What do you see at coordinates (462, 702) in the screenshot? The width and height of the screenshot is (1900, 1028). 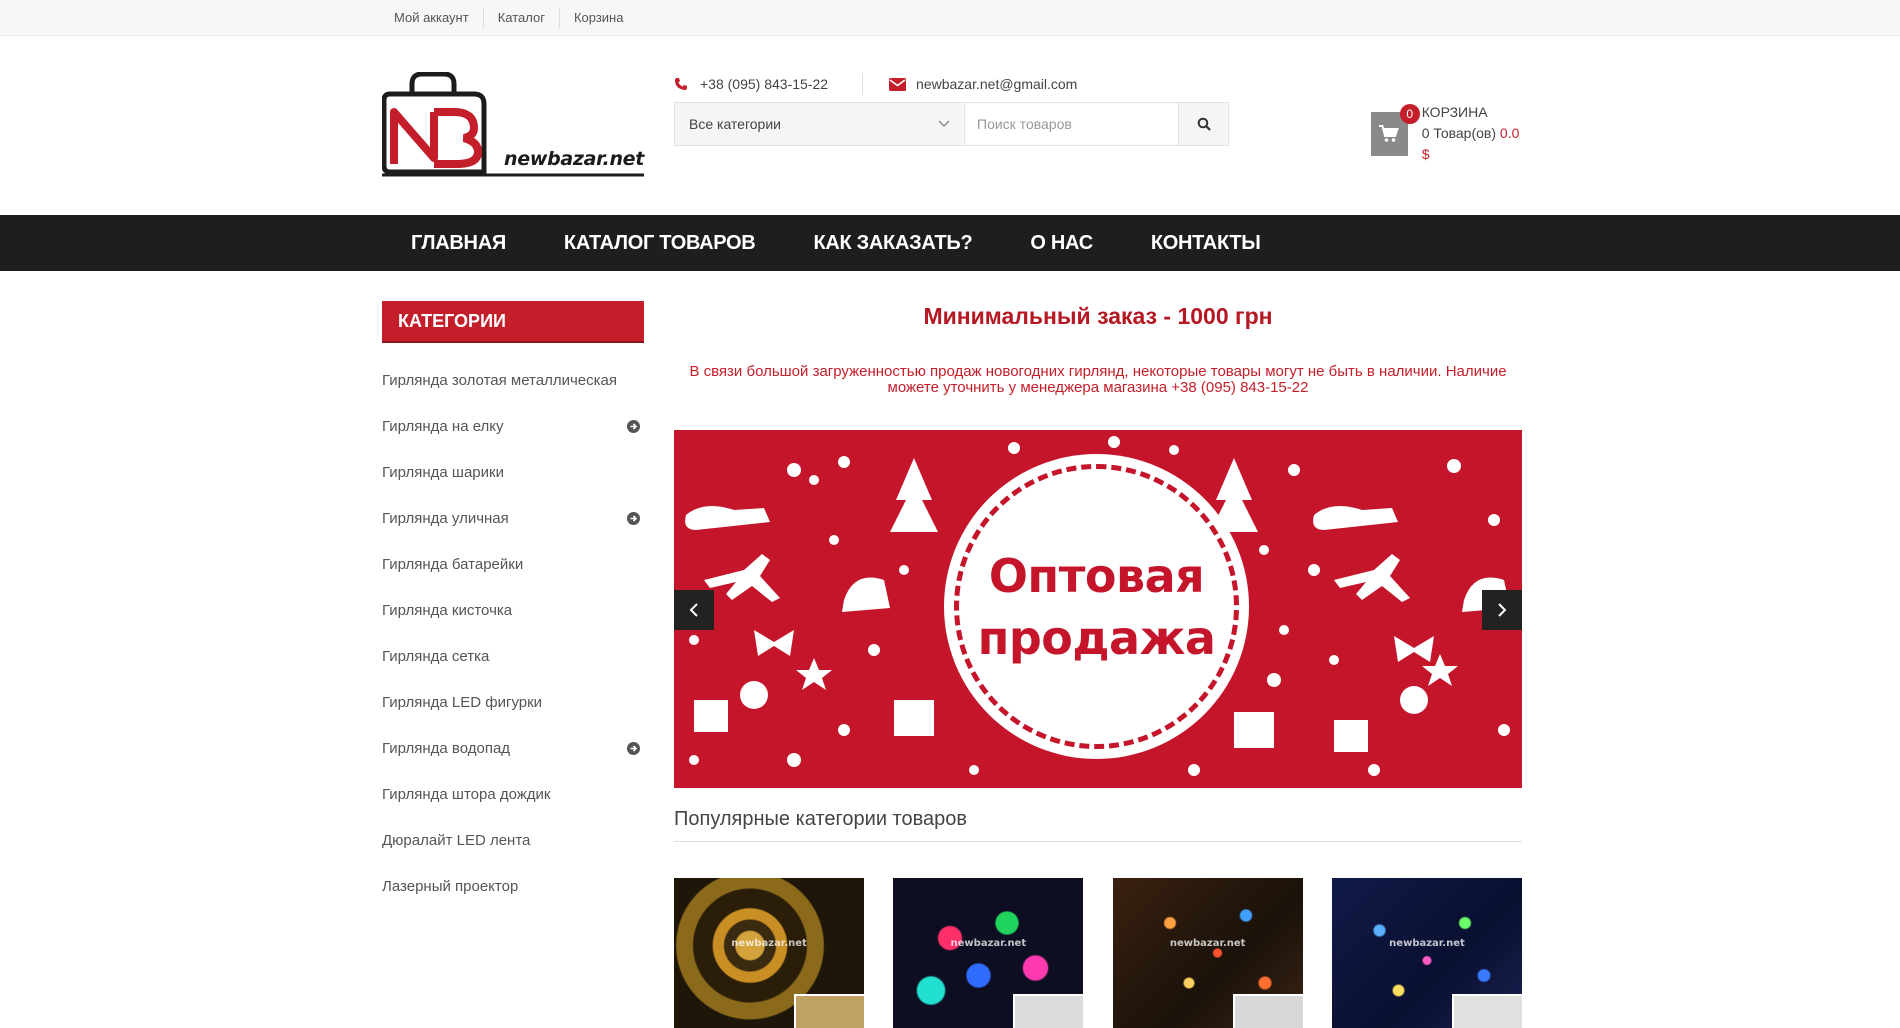 I see `category-item-label: Гирлянда LED фигурки` at bounding box center [462, 702].